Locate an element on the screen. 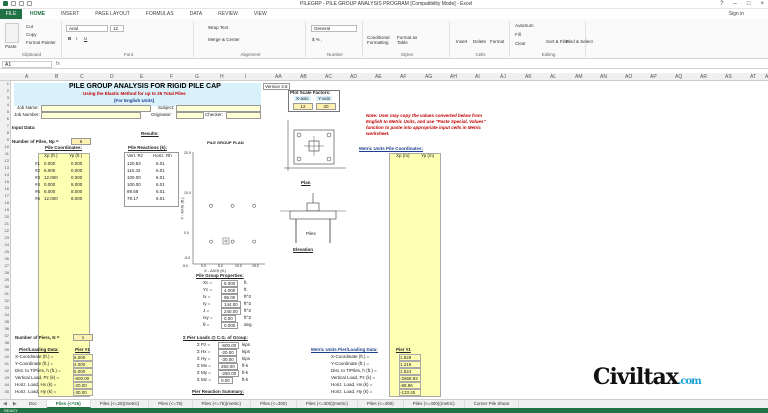  underline-button: U is located at coordinates (85, 38).